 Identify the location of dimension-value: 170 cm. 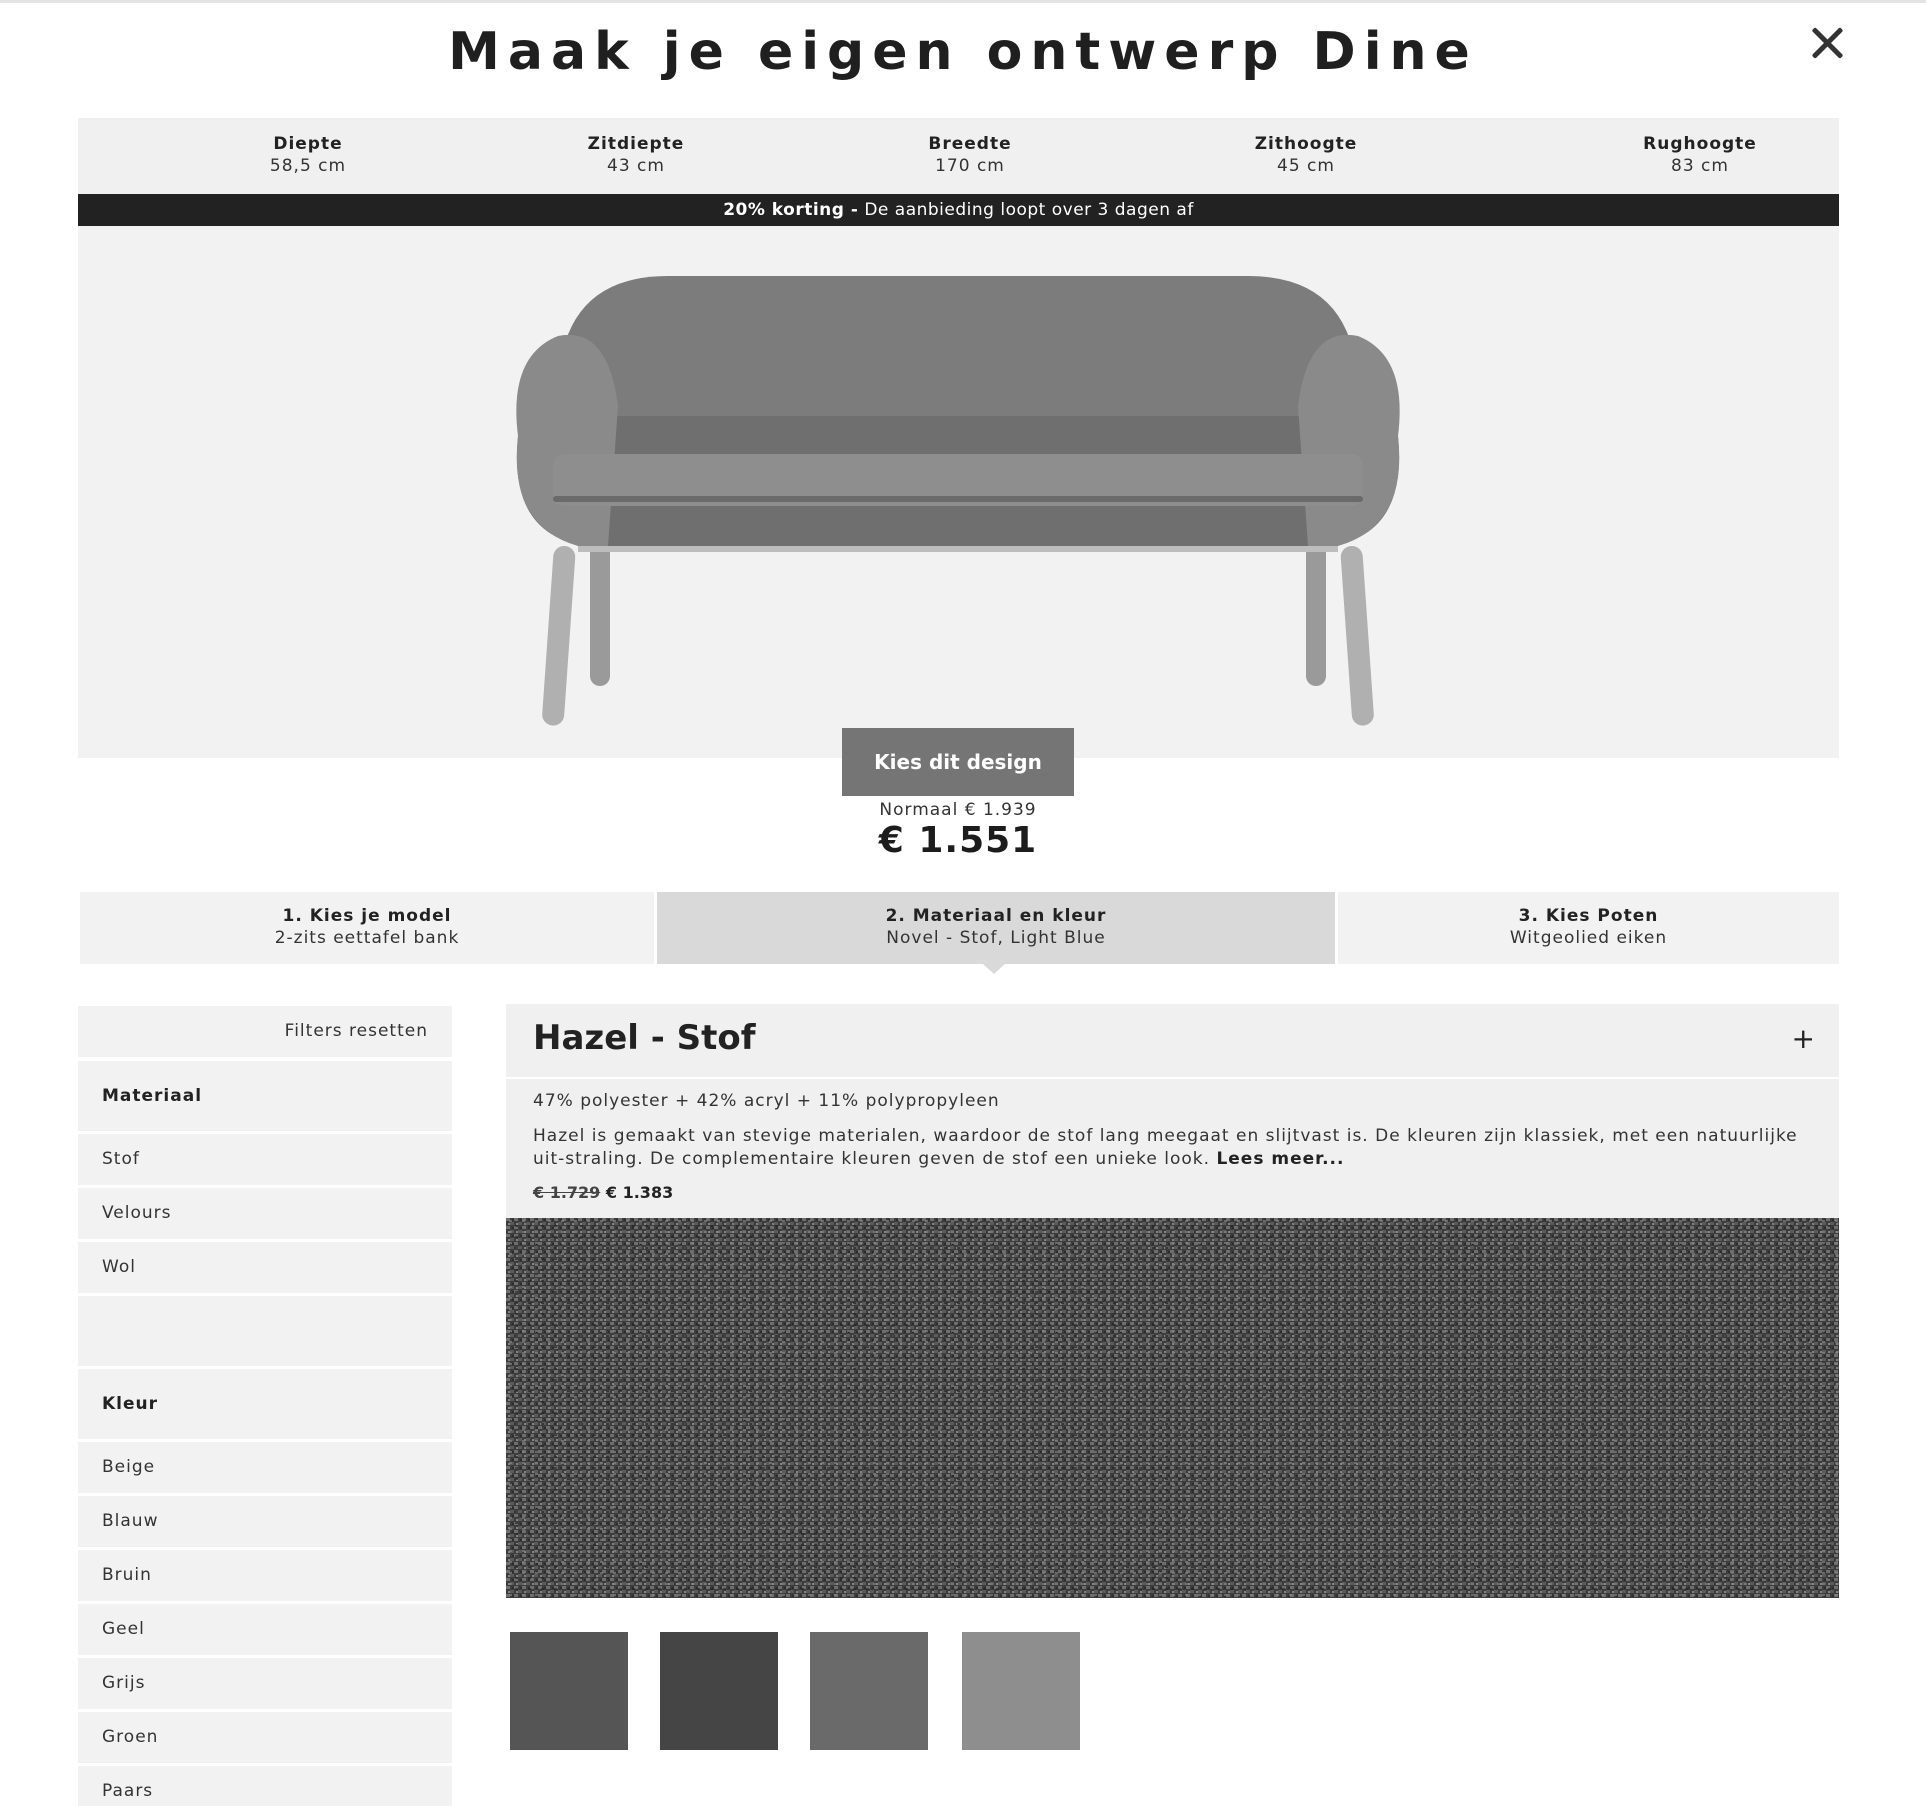
(970, 166).